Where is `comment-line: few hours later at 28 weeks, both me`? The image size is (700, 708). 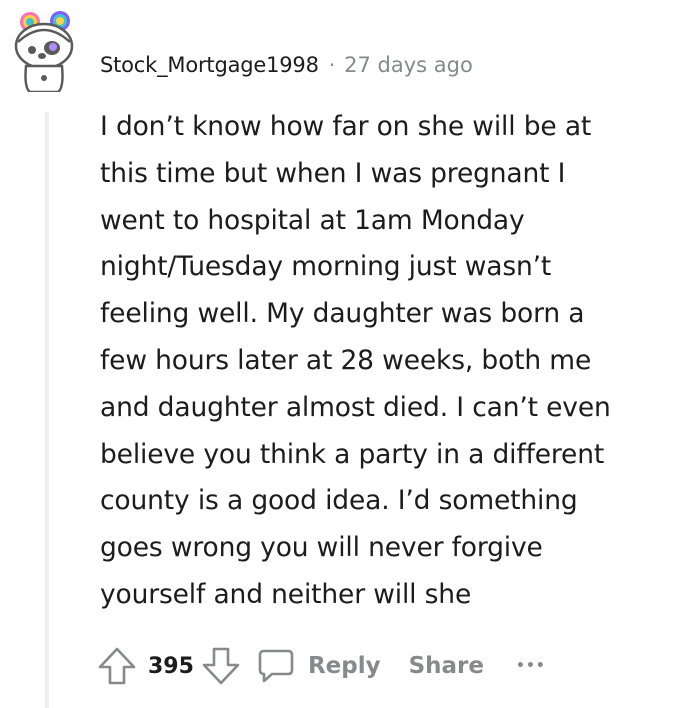 comment-line: few hours later at 28 weeks, both me is located at coordinates (346, 360).